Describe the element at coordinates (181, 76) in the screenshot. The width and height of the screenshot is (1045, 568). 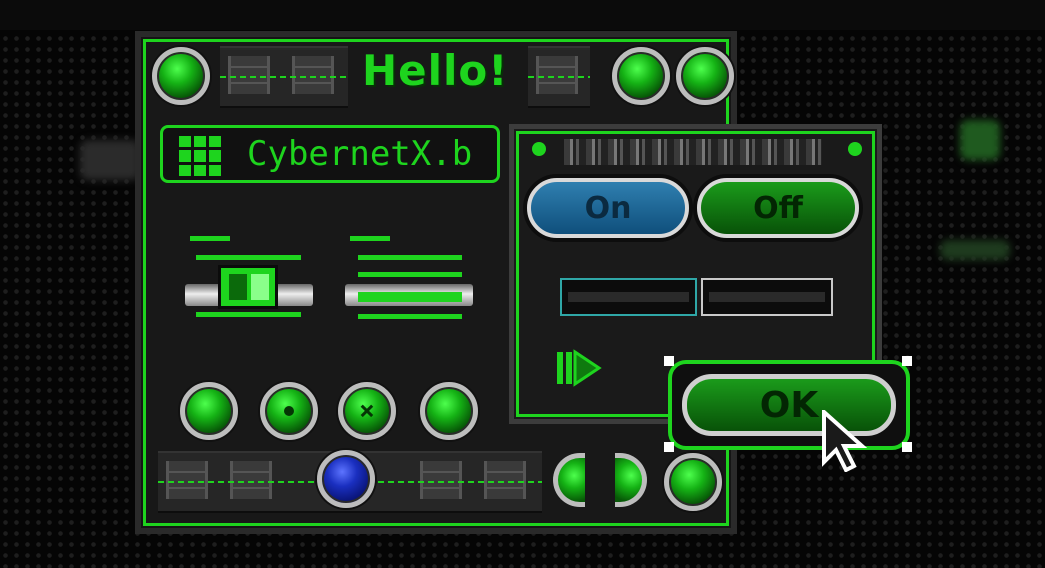
I see `top-left-orb-button` at that location.